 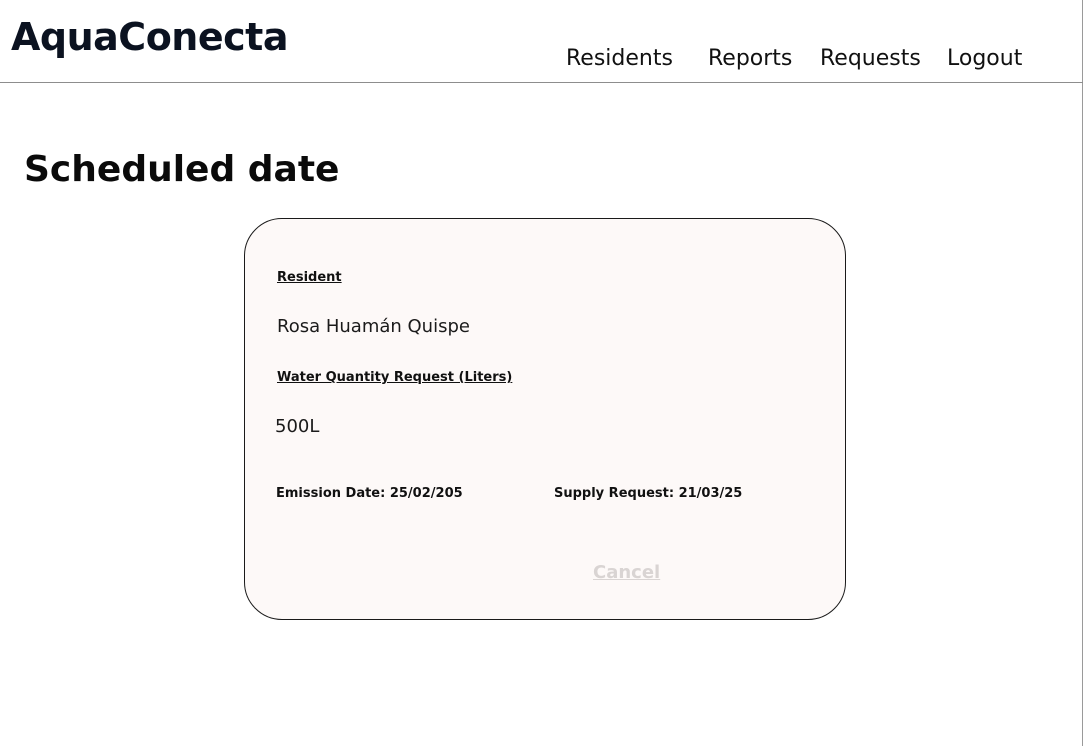 I want to click on resident-label: Resident, so click(x=309, y=277).